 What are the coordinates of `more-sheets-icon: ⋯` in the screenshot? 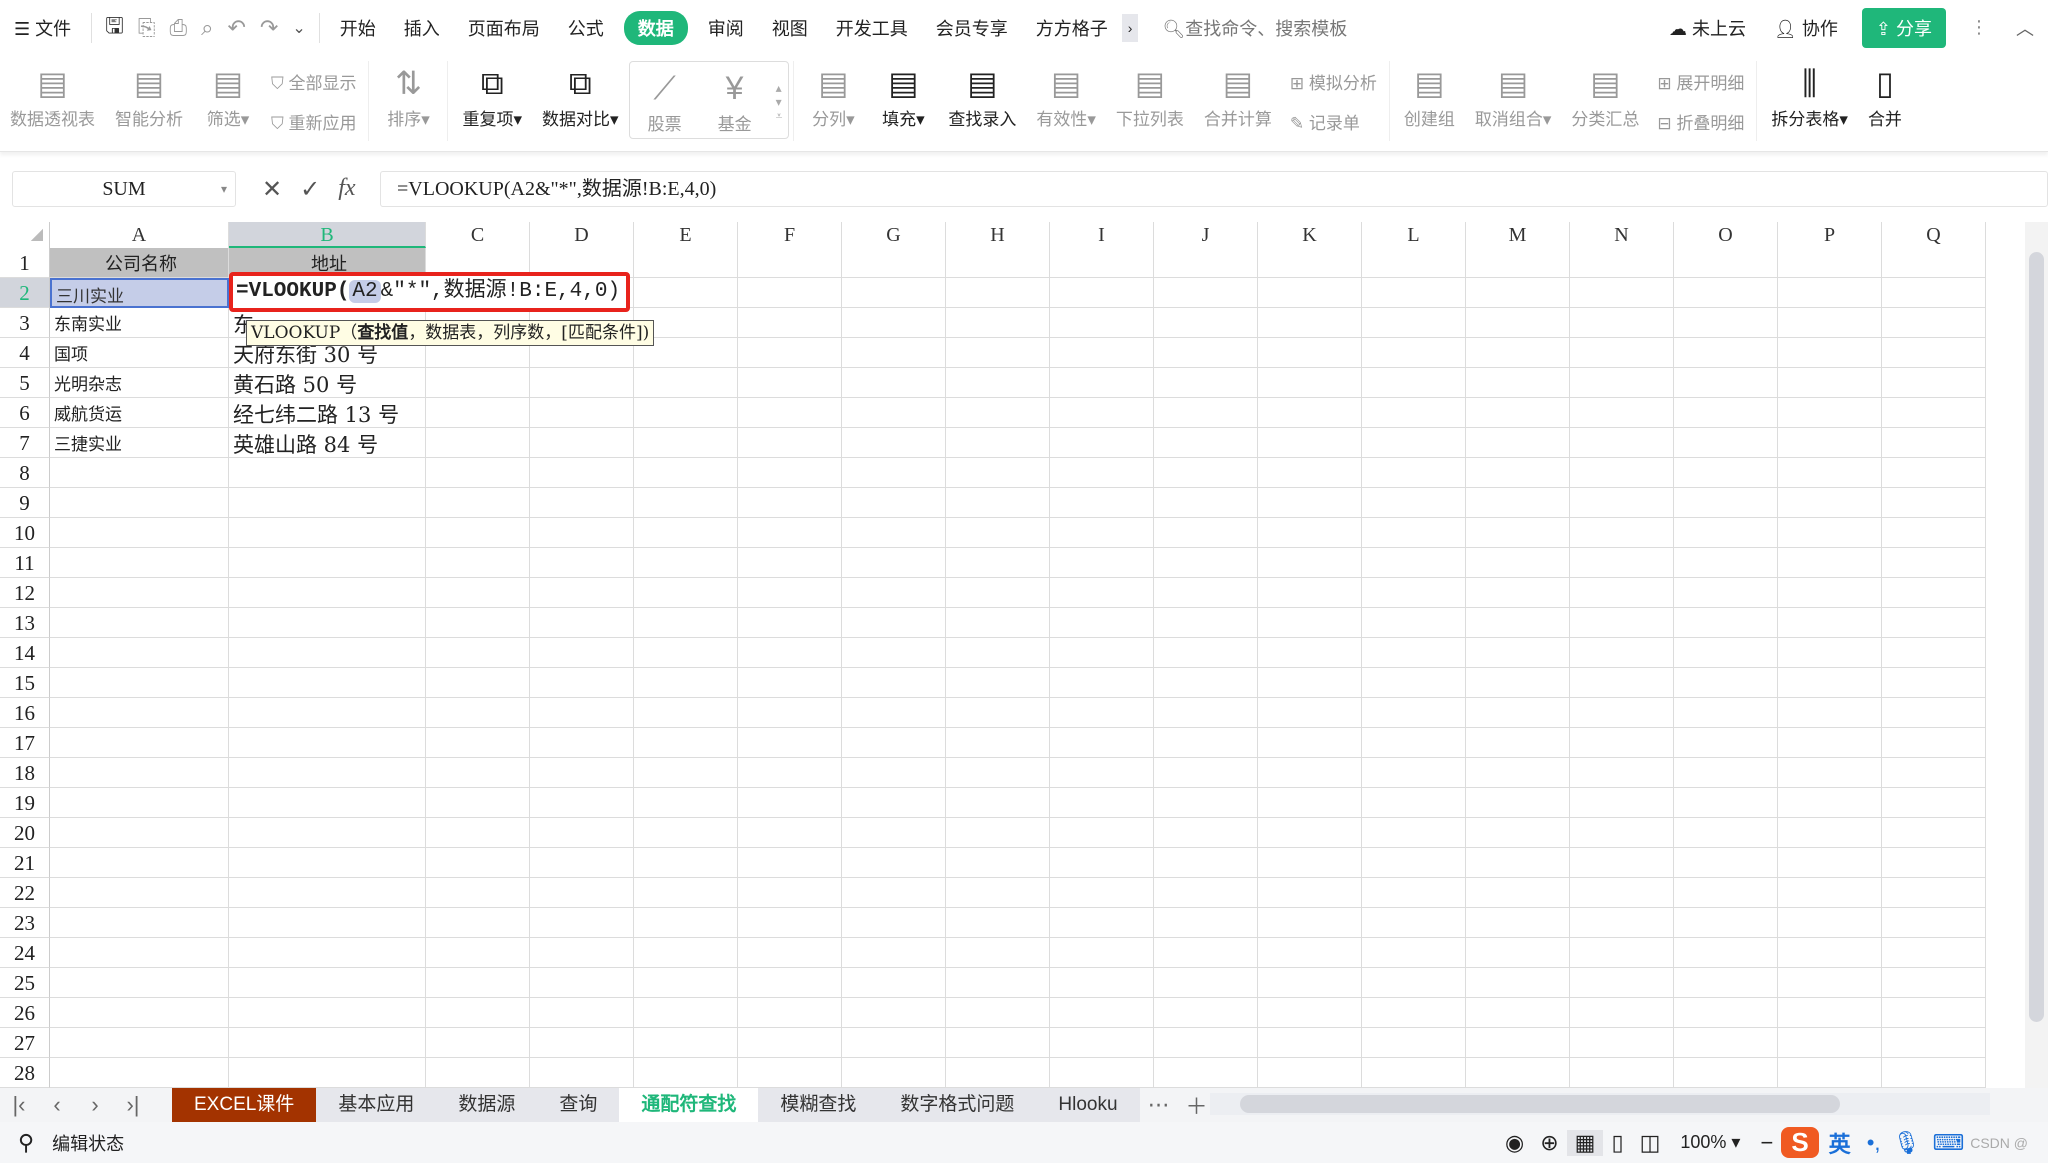 It's located at (1159, 1105).